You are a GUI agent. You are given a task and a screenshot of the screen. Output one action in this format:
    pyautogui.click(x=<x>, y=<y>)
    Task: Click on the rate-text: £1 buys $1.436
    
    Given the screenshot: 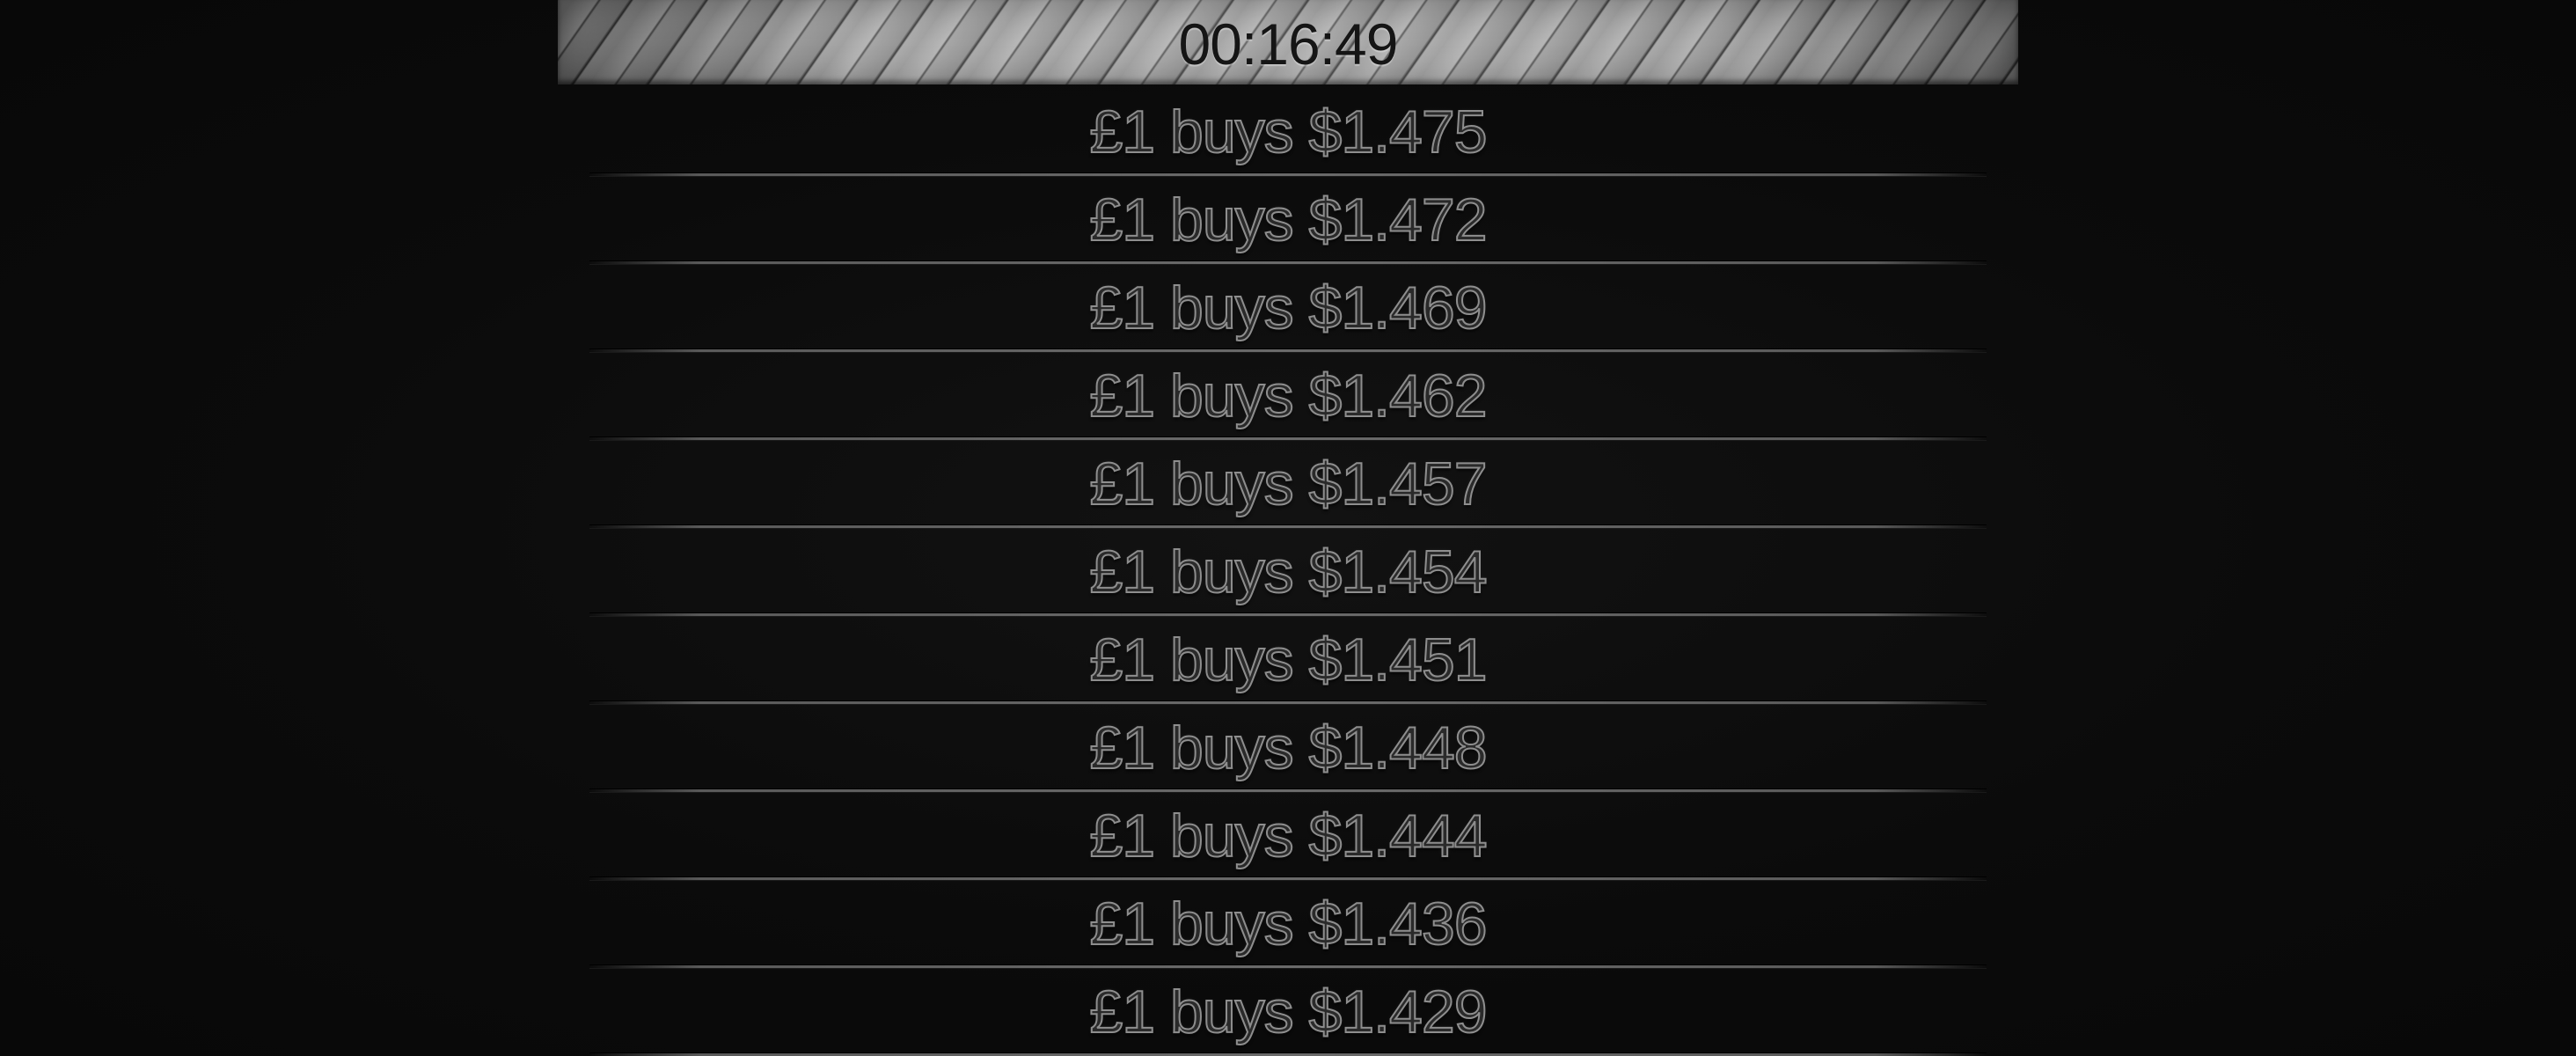 What is the action you would take?
    pyautogui.click(x=1288, y=924)
    